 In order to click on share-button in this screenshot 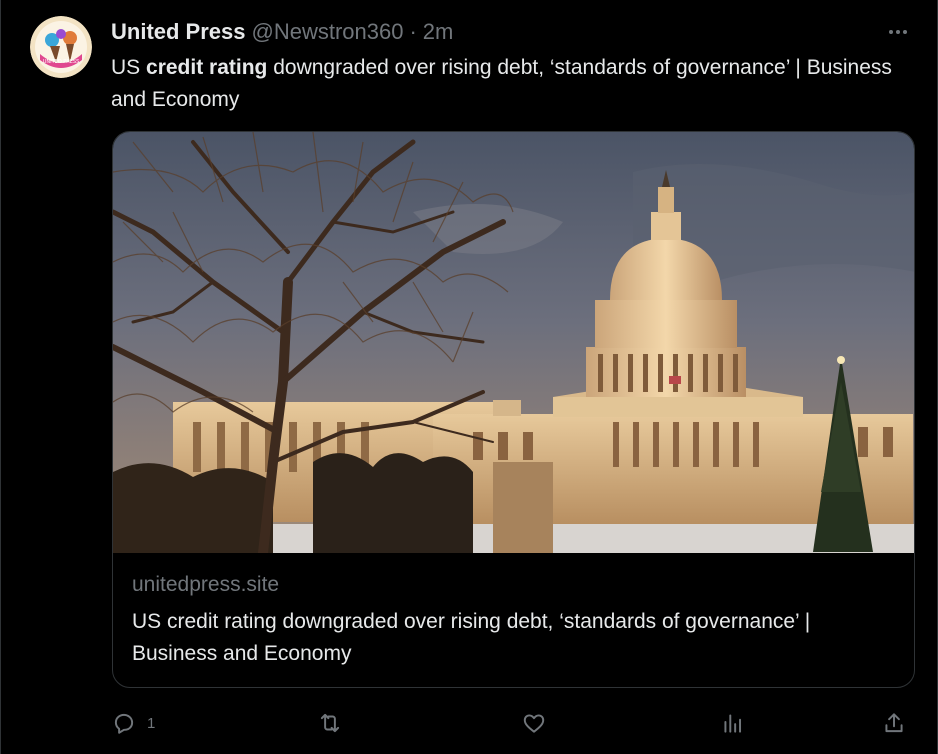, I will do `click(894, 723)`.